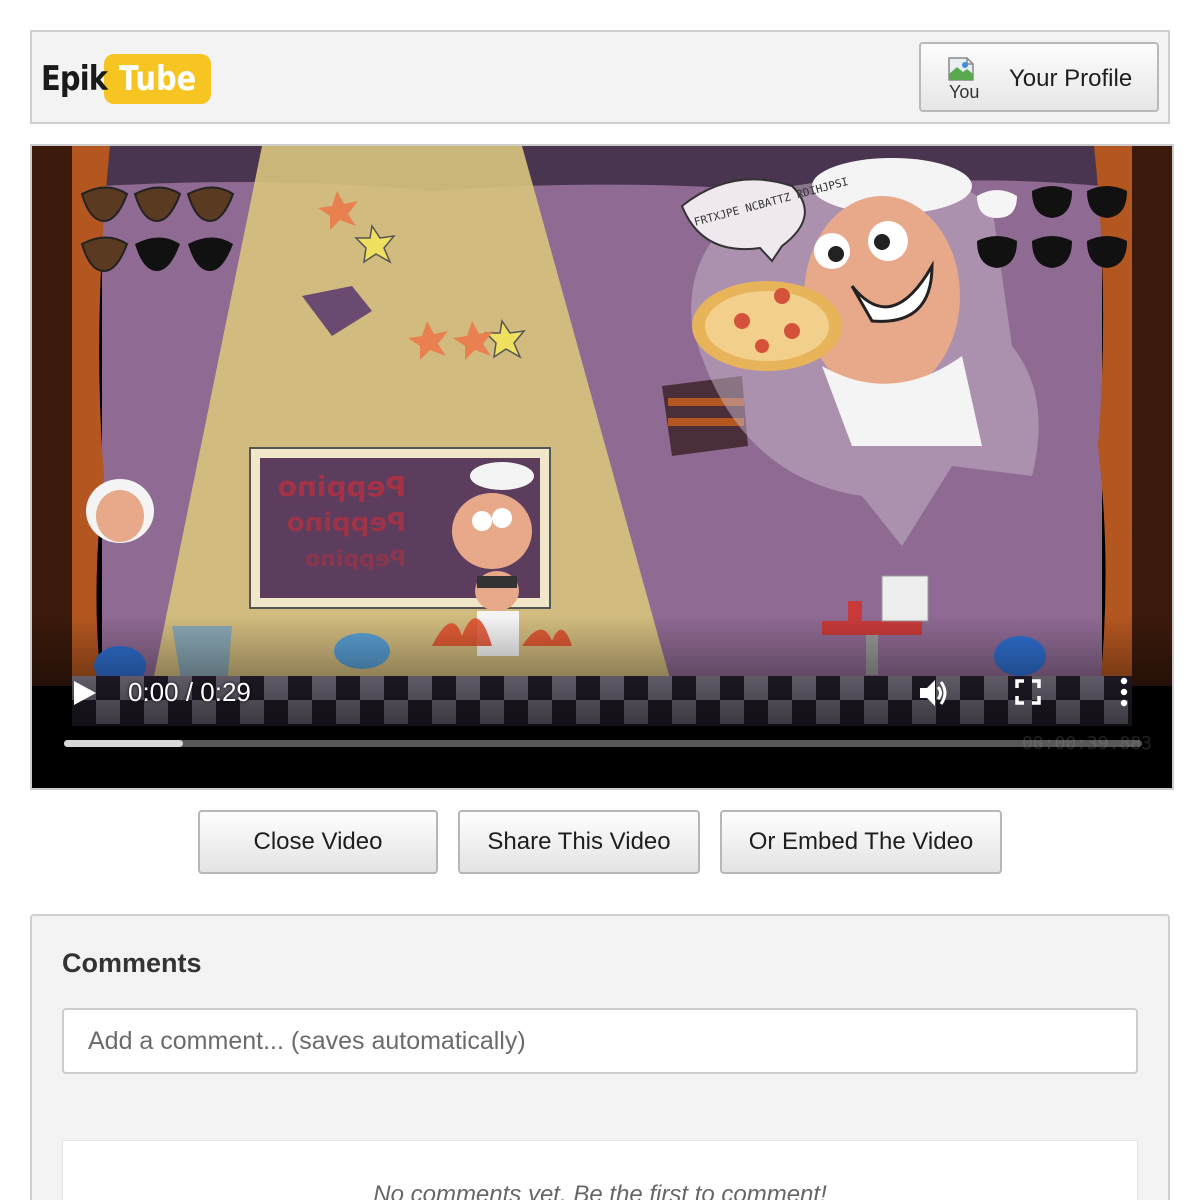  Describe the element at coordinates (600, 1041) in the screenshot. I see `comment-input` at that location.